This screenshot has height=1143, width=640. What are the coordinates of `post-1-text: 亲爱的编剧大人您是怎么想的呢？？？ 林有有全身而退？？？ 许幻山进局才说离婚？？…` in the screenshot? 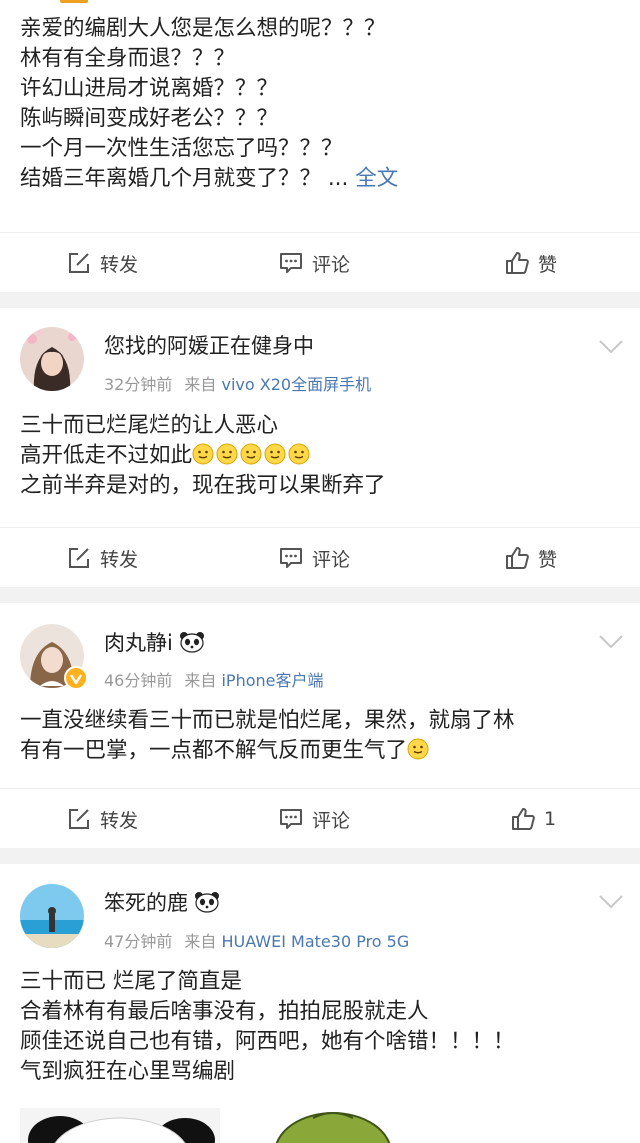 It's located at (321, 104).